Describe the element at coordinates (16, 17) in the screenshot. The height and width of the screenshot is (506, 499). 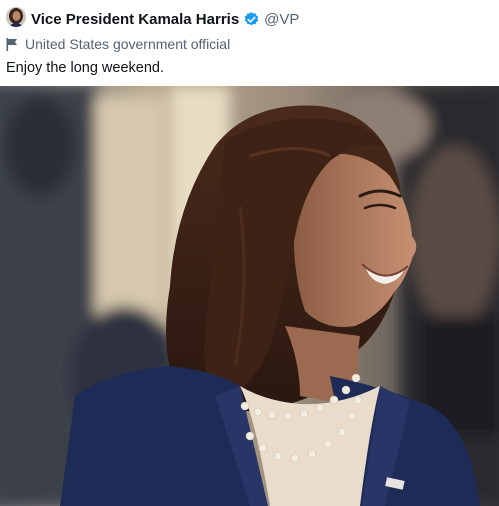
I see `avatar` at that location.